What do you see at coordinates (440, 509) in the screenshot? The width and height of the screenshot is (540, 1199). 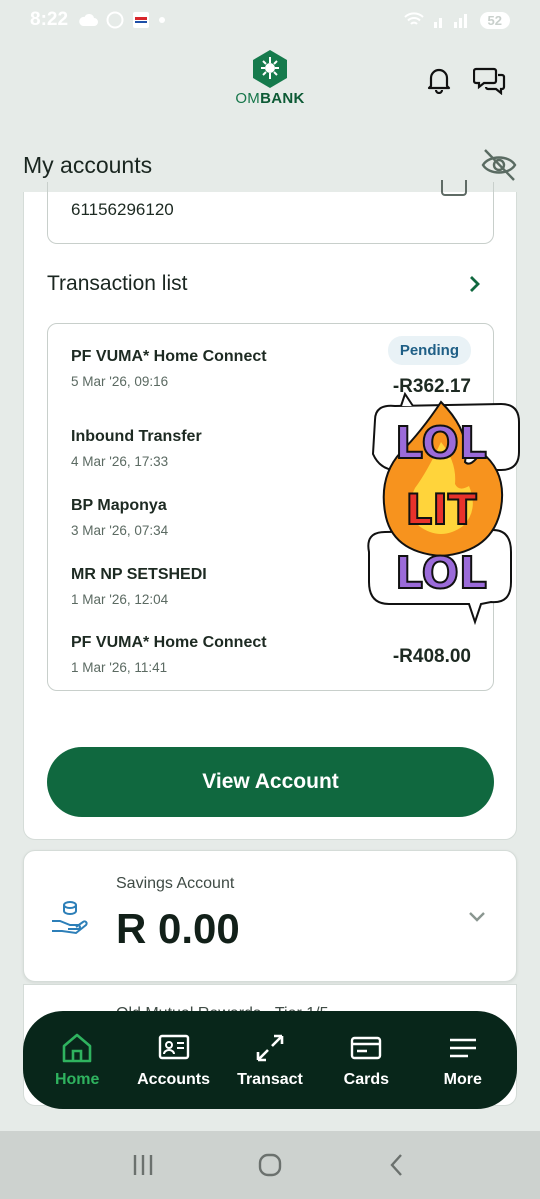 I see `sticker-text-middle: LIT` at bounding box center [440, 509].